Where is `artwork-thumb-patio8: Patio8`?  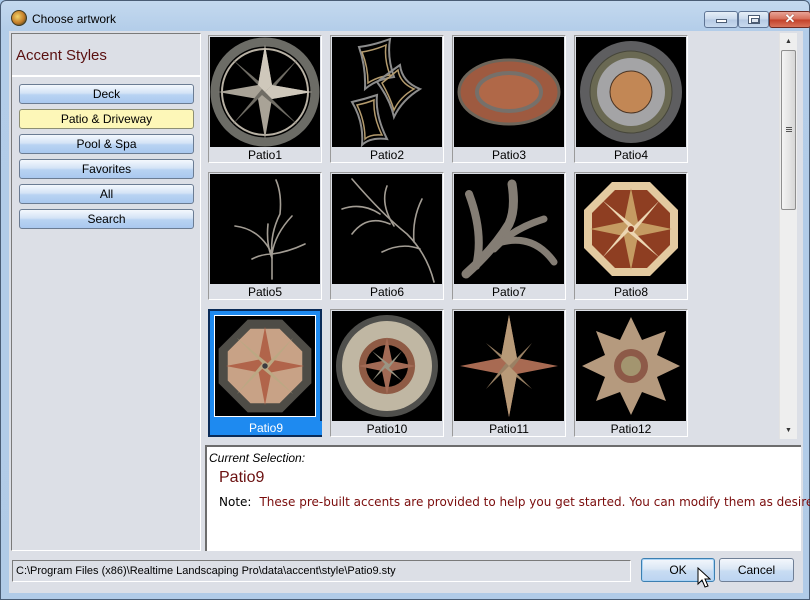 artwork-thumb-patio8: Patio8 is located at coordinates (631, 236).